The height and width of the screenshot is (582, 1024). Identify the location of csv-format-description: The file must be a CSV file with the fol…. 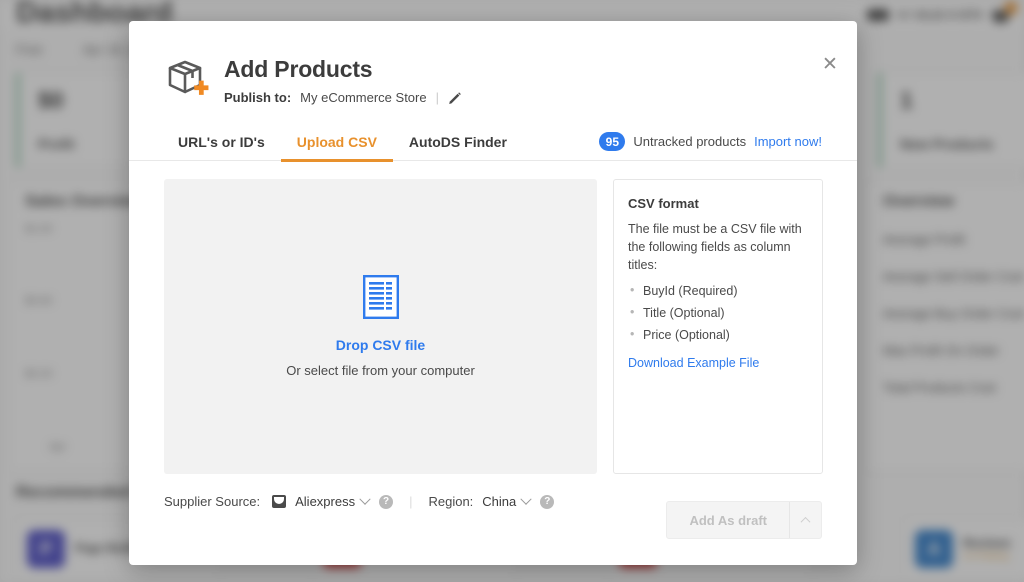
(715, 247).